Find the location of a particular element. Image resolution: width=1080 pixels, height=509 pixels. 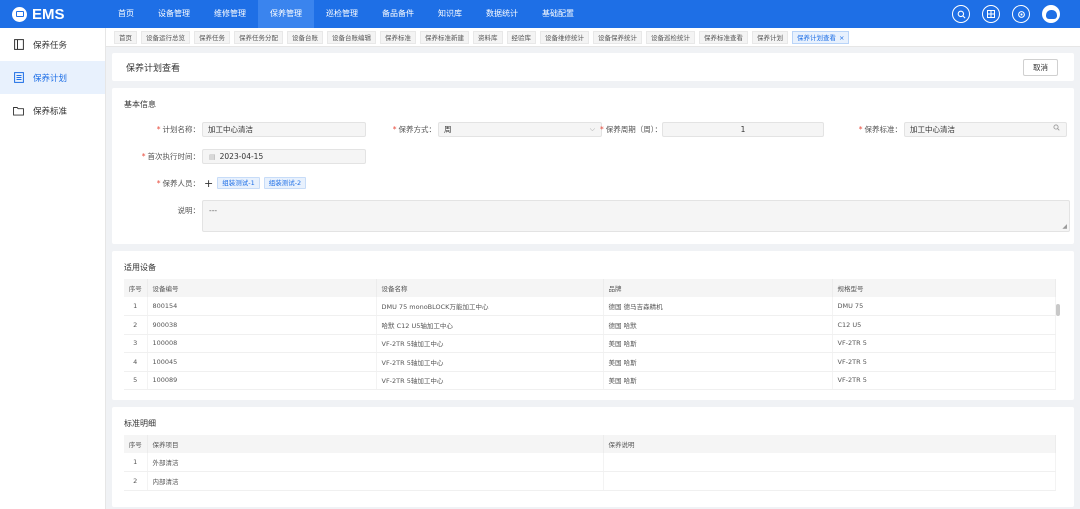

topnav-statistics: 数据统计 is located at coordinates (502, 14).